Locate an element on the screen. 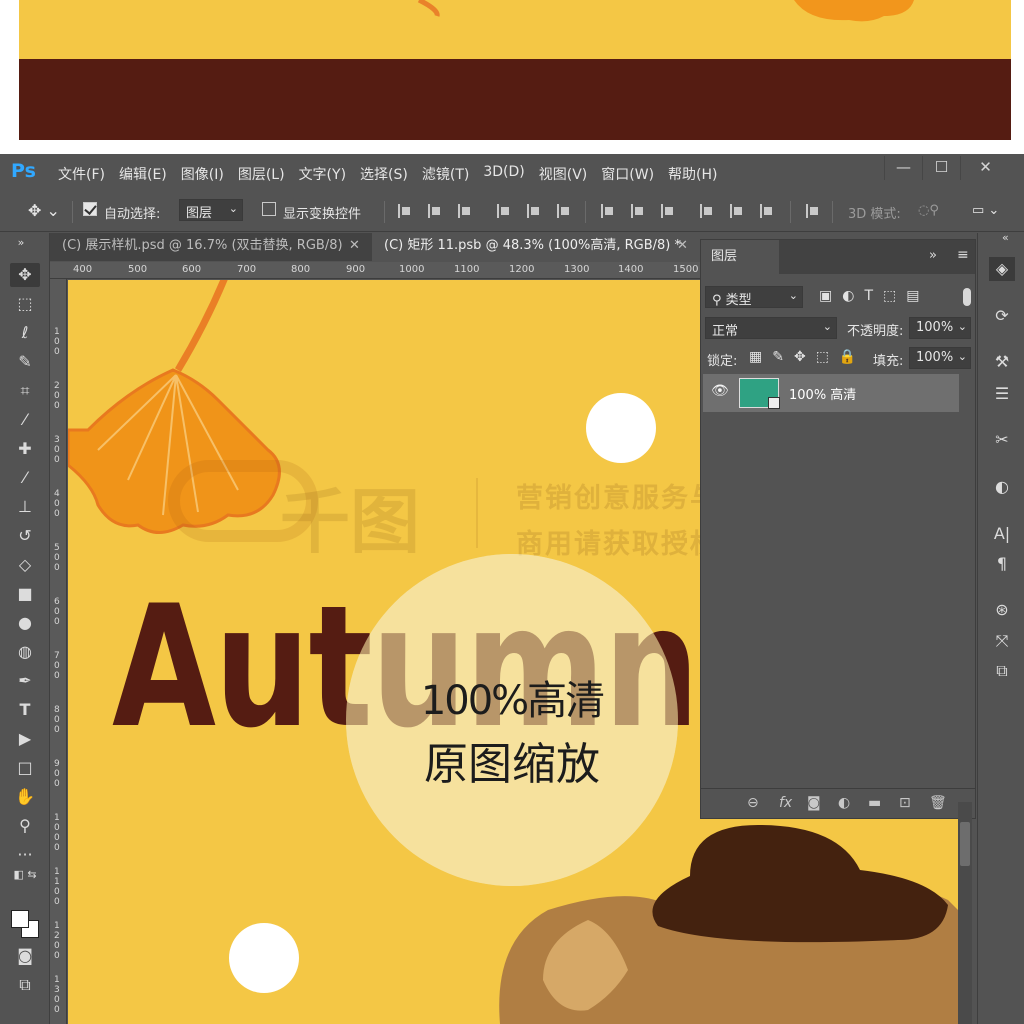 The height and width of the screenshot is (1024, 1024). ruler-tick: 700 is located at coordinates (247, 269).